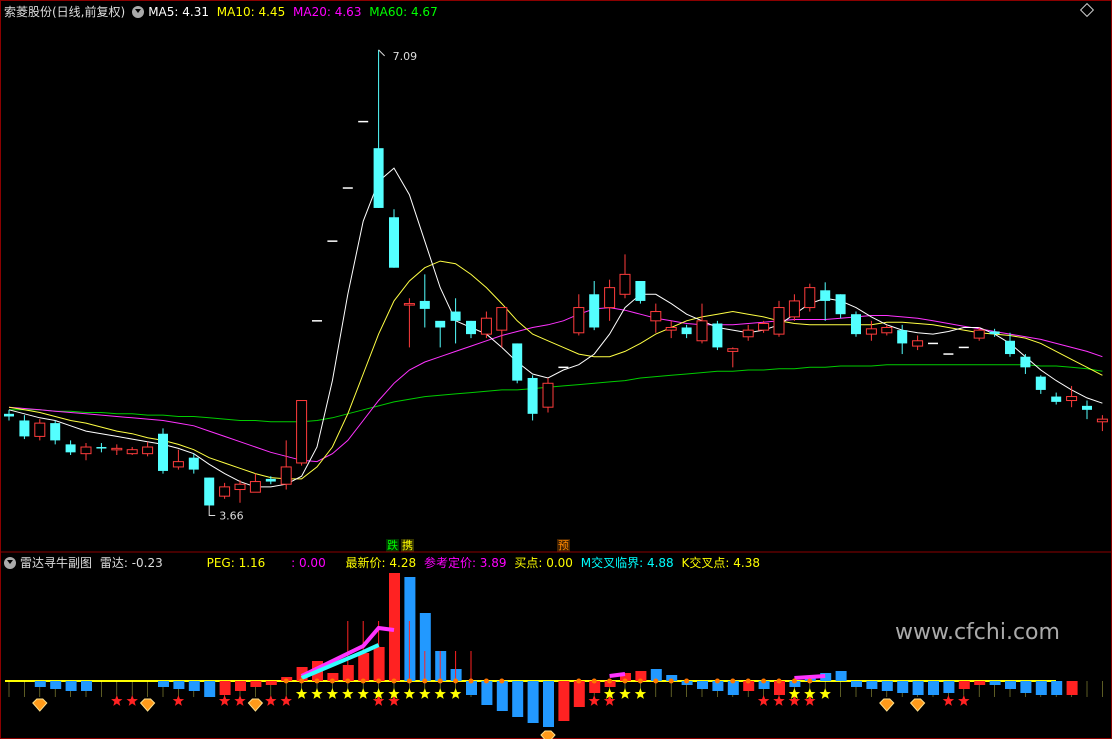 The height and width of the screenshot is (739, 1112). What do you see at coordinates (381, 53) in the screenshot?
I see `high-marker` at bounding box center [381, 53].